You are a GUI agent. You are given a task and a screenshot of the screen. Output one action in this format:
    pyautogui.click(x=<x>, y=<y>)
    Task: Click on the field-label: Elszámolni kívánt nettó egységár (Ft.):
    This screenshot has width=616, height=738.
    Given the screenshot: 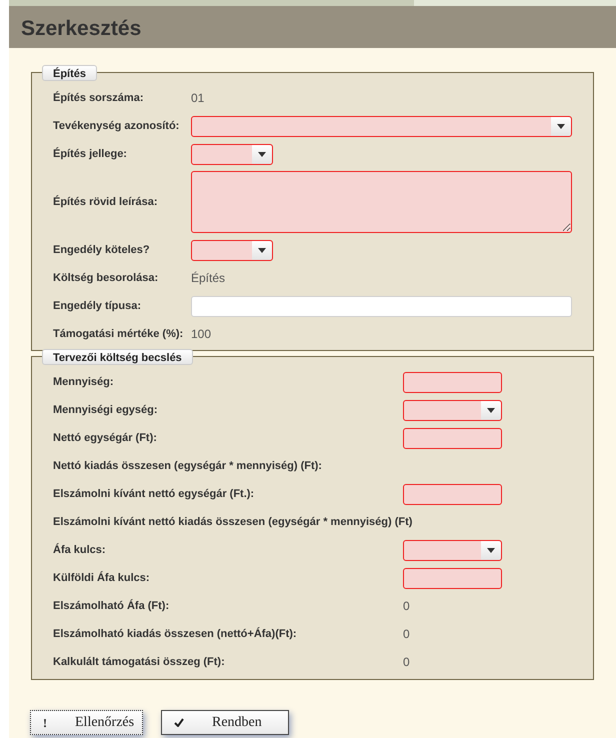 What is the action you would take?
    pyautogui.click(x=154, y=494)
    